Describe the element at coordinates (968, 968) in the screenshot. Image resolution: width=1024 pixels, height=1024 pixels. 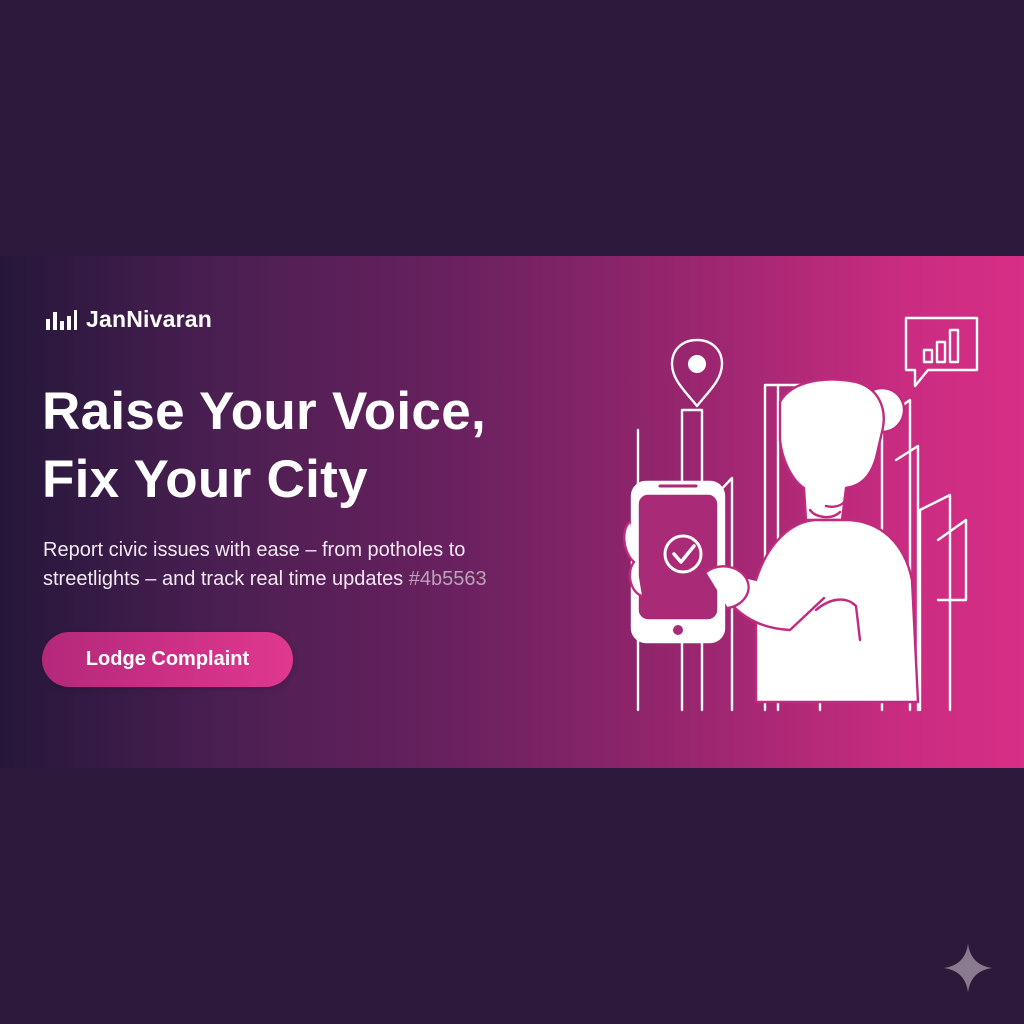
I see `sparkle-icon` at that location.